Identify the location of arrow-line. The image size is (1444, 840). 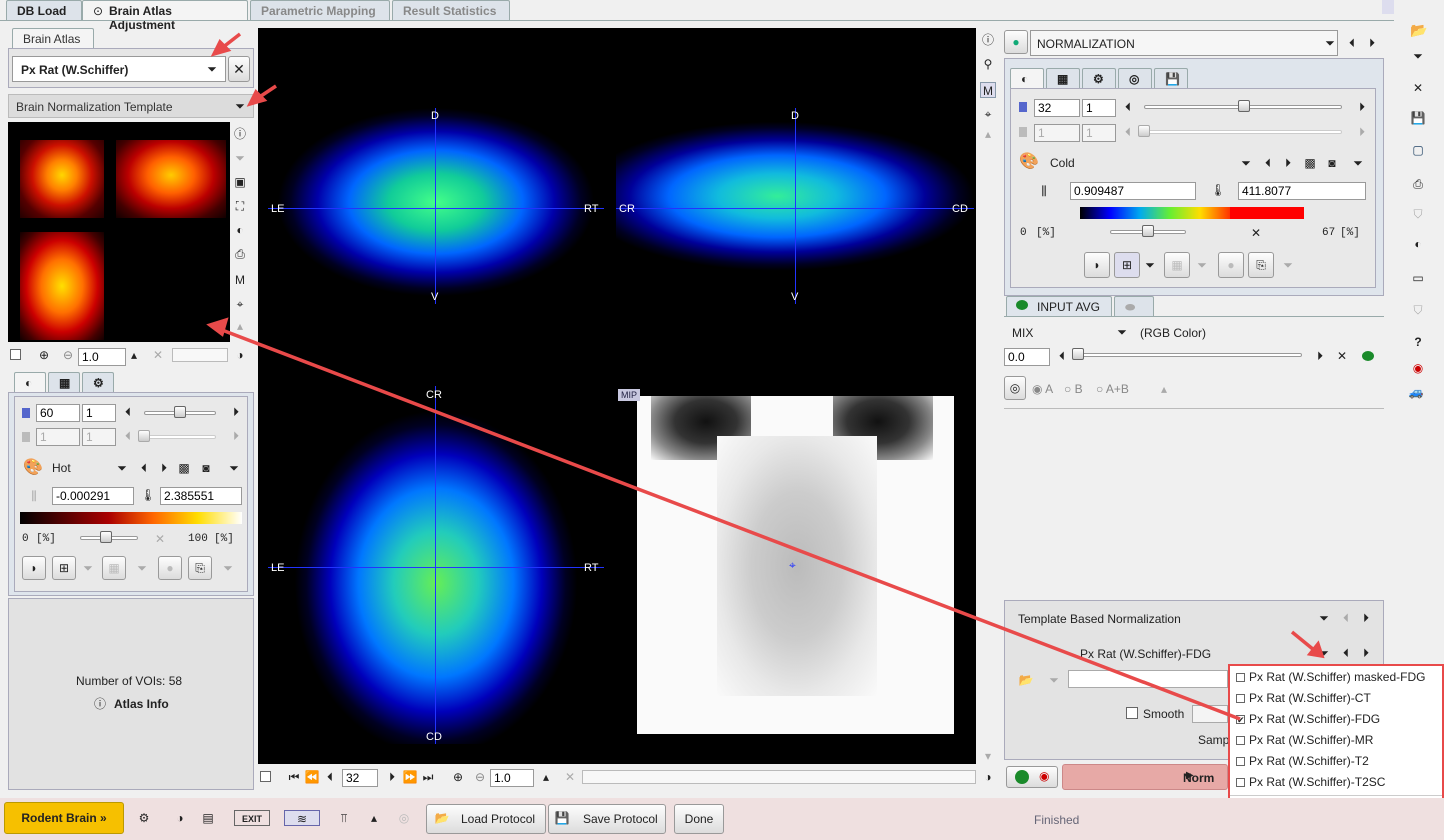
(1303, 641).